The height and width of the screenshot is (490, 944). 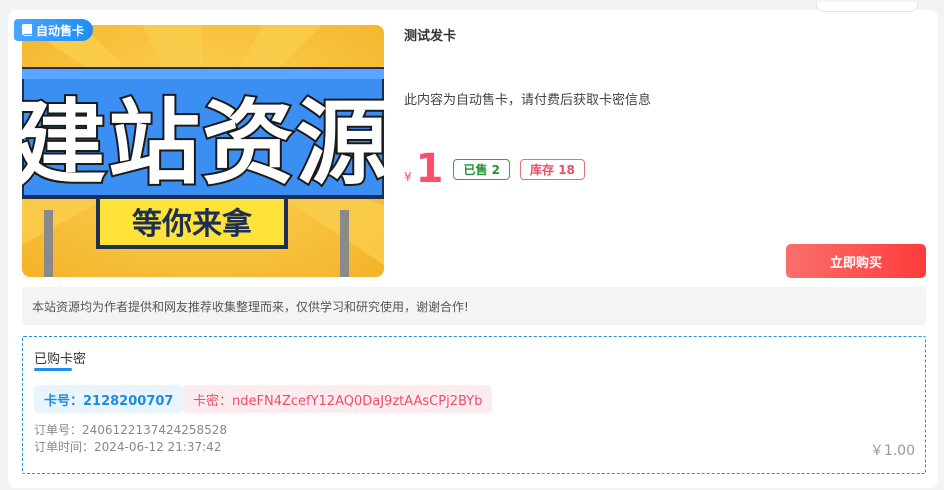 What do you see at coordinates (429, 169) in the screenshot?
I see `product-price: 1` at bounding box center [429, 169].